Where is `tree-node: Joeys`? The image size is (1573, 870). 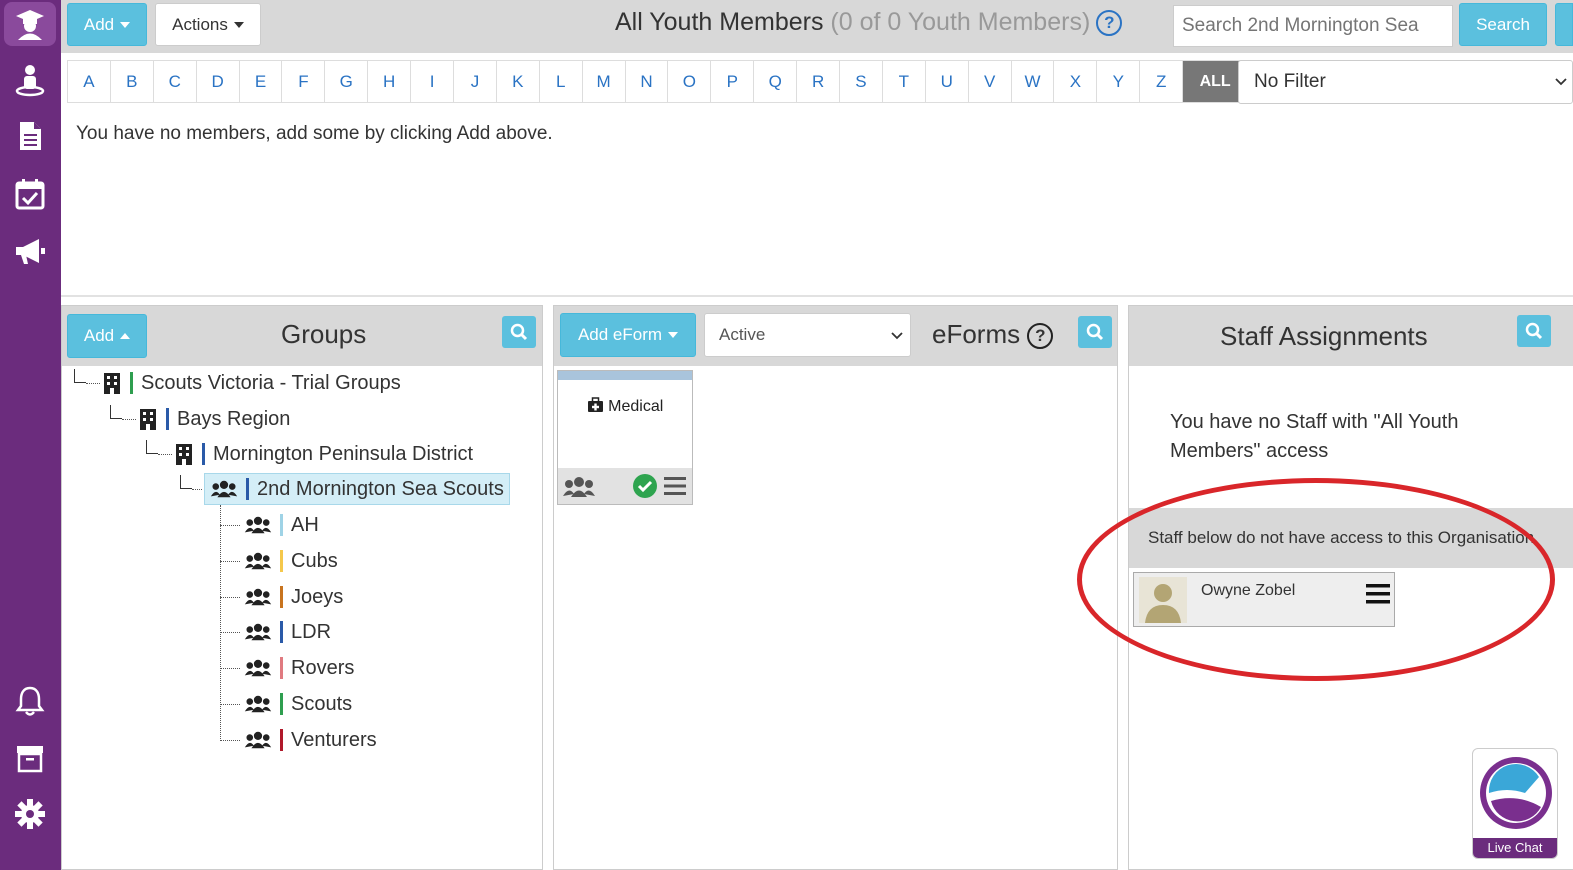 tree-node: Joeys is located at coordinates (293, 597).